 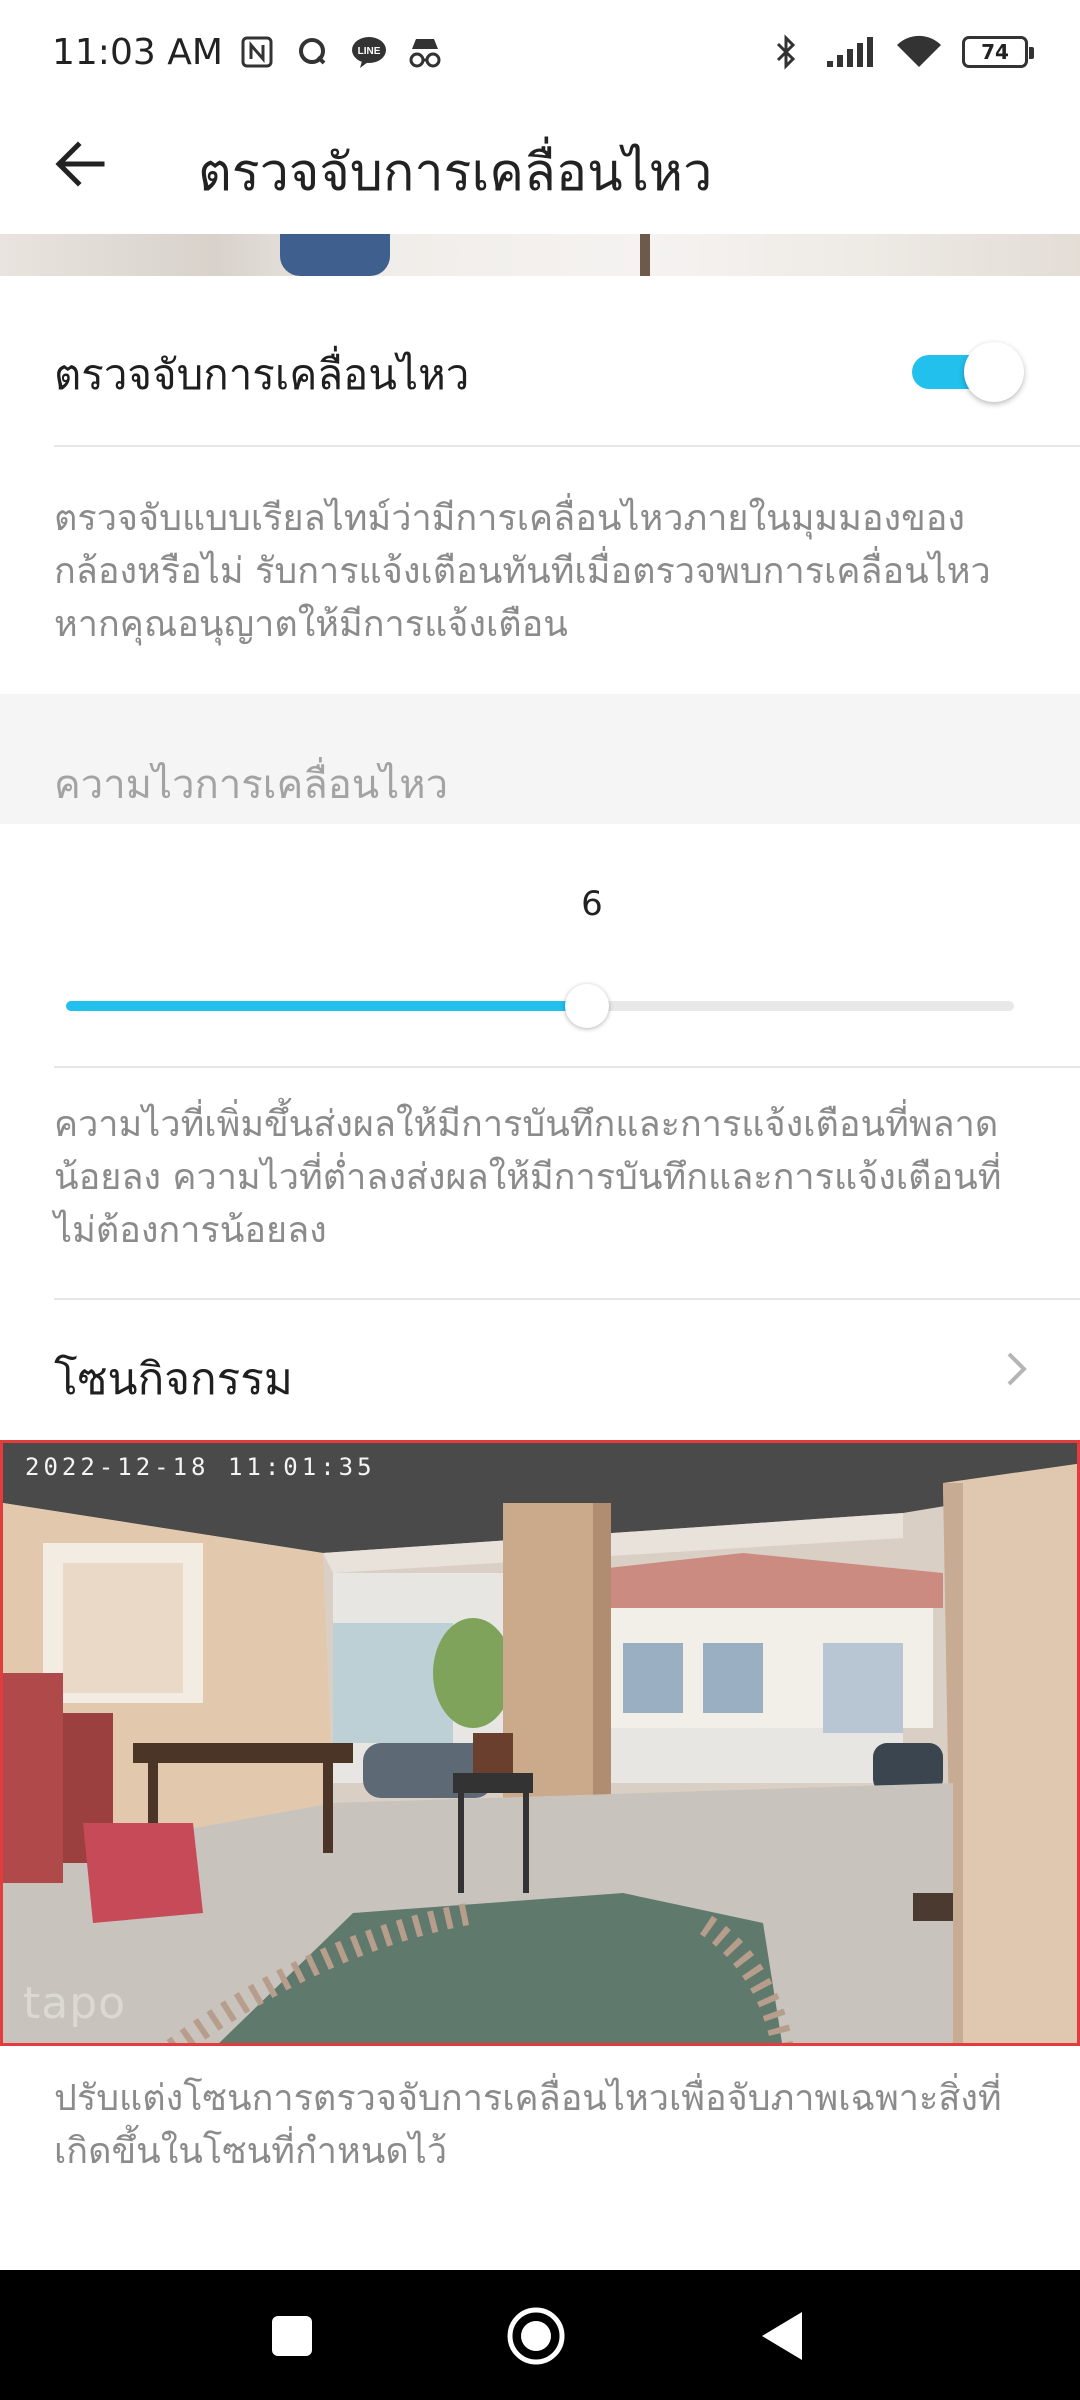 I want to click on home-icon, so click(x=536, y=2336).